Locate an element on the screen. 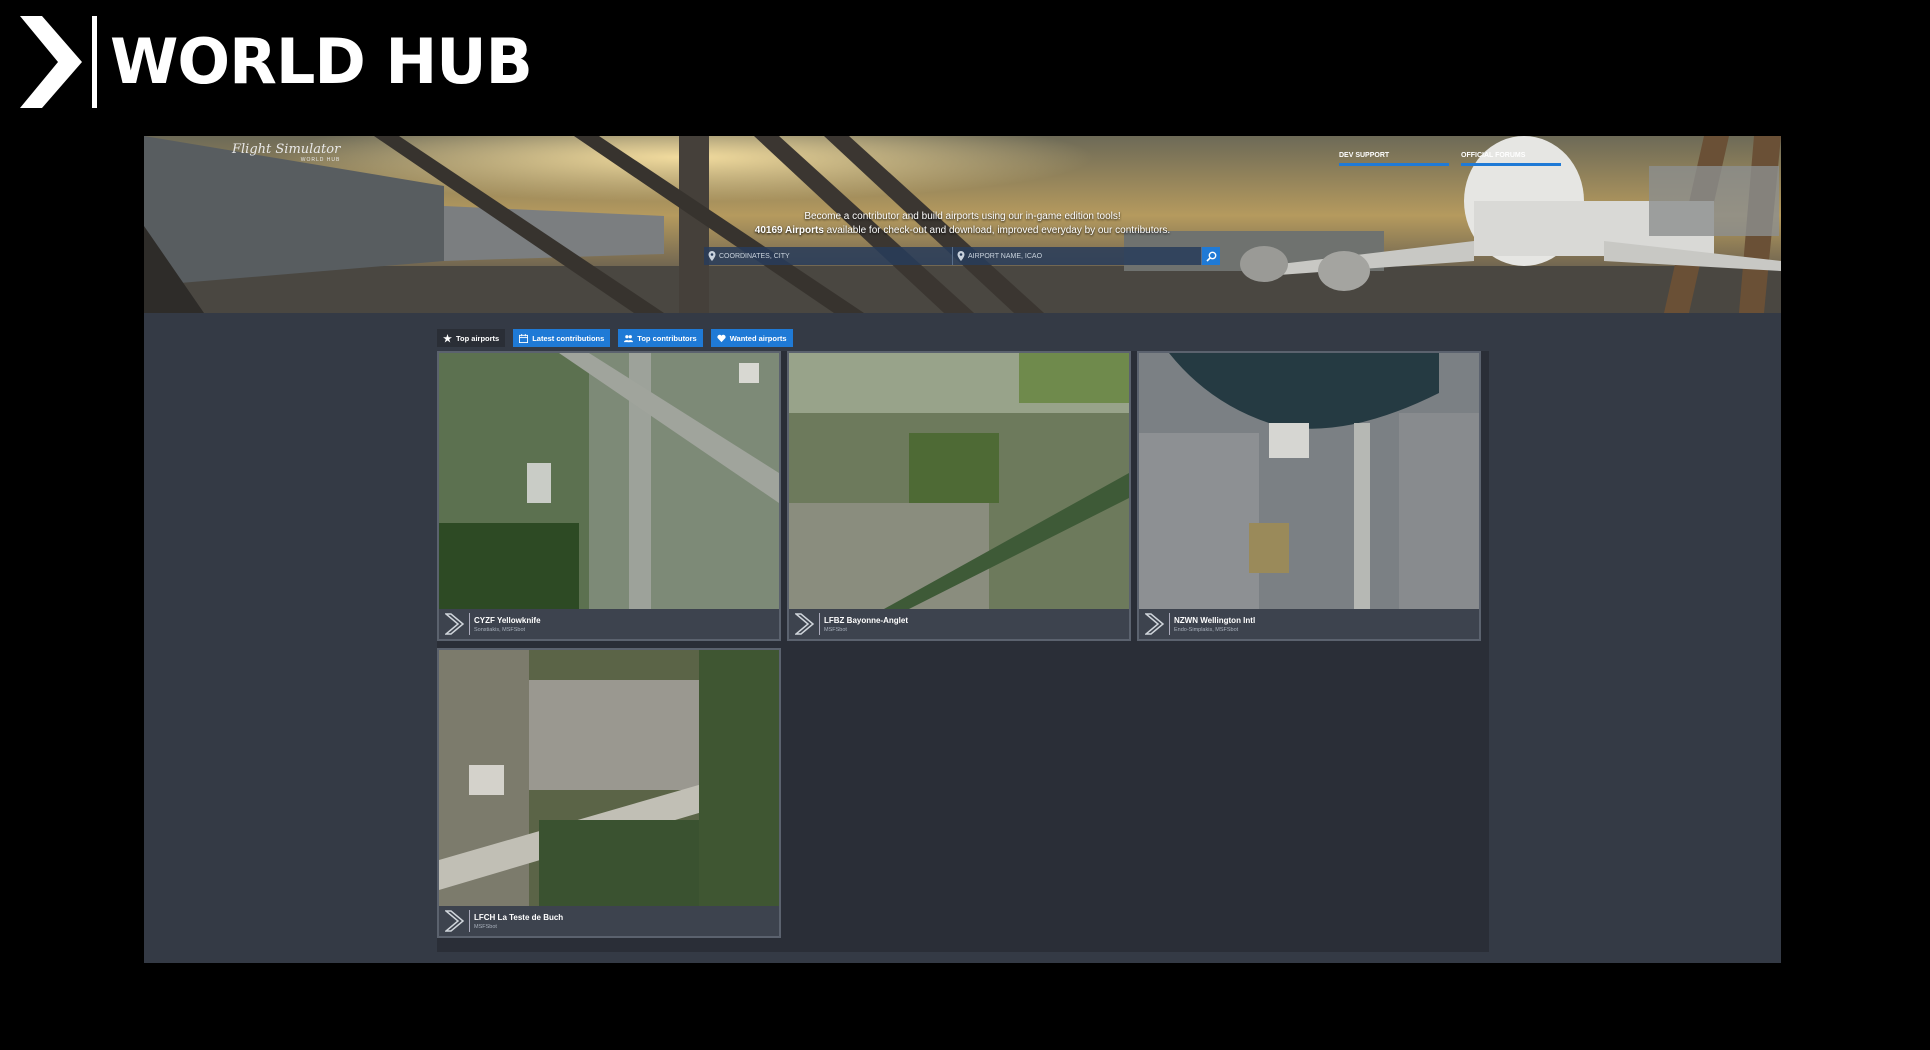  coordinates-search-input: COORDINATES, CITY is located at coordinates (828, 256).